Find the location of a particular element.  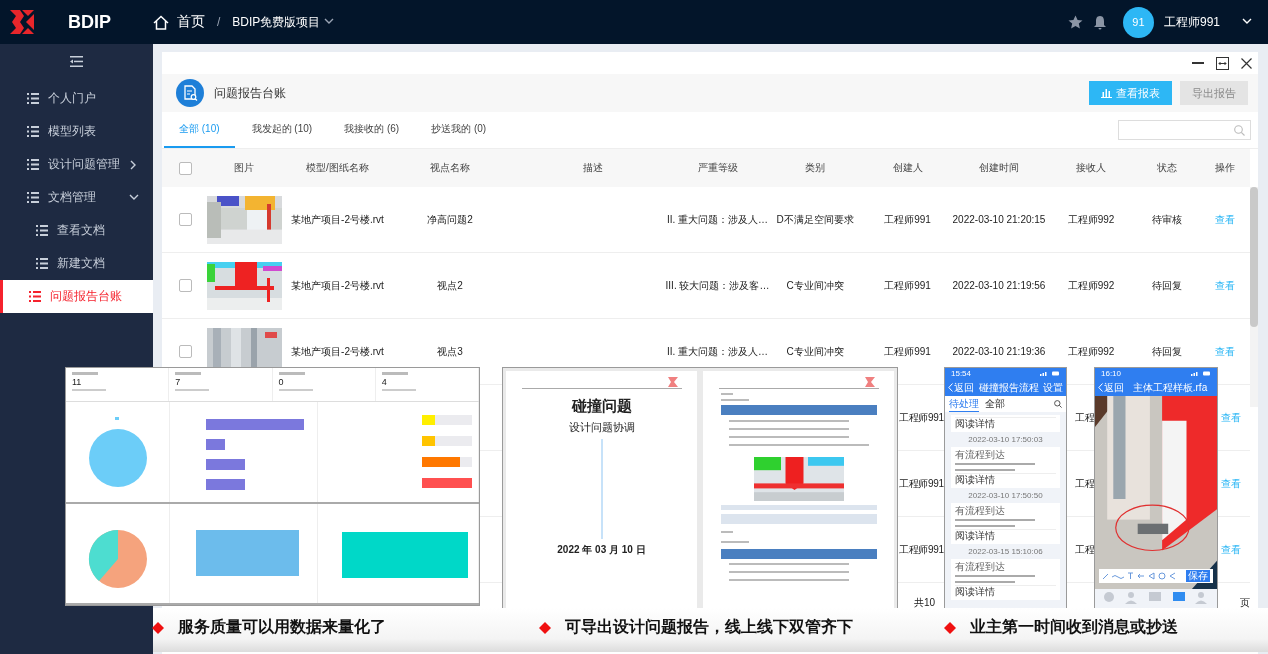

column-header: 类别 is located at coordinates (815, 168).